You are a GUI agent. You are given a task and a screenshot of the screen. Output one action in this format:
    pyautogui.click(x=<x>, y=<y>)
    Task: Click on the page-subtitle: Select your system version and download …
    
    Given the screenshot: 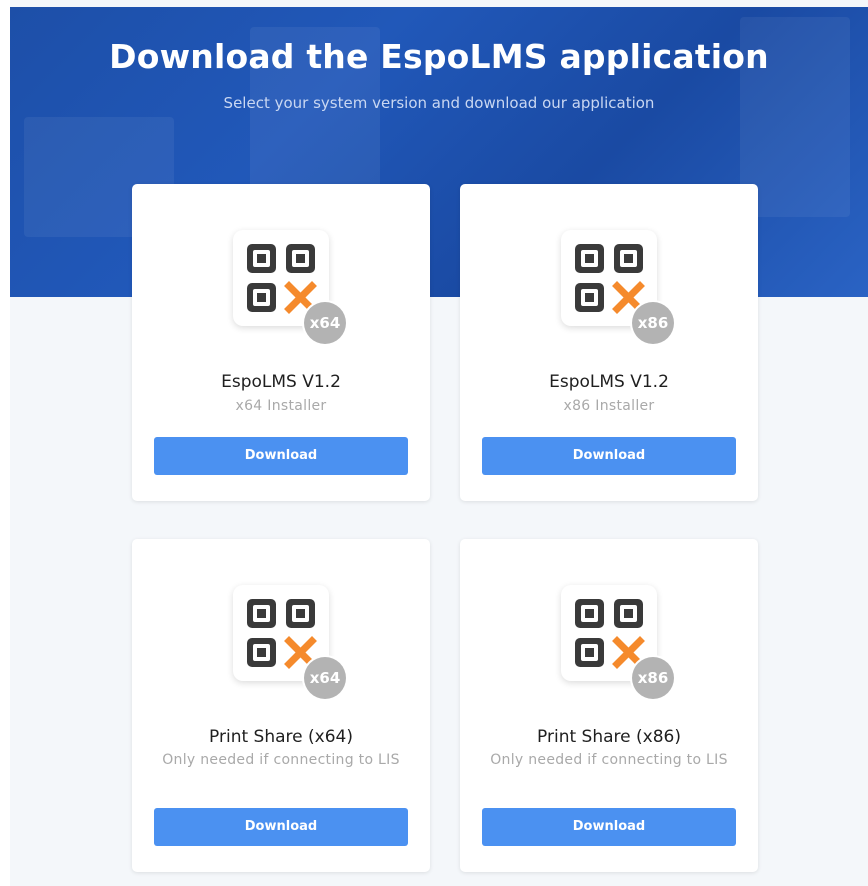 What is the action you would take?
    pyautogui.click(x=439, y=103)
    